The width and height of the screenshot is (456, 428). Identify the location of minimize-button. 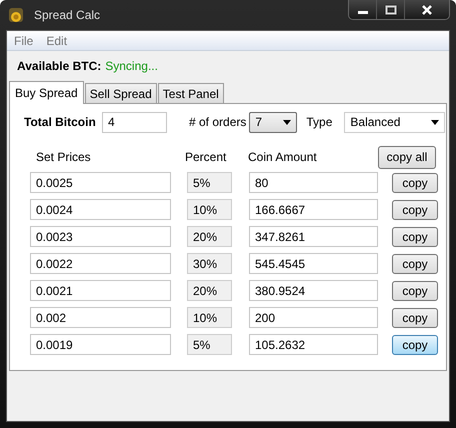
(363, 9).